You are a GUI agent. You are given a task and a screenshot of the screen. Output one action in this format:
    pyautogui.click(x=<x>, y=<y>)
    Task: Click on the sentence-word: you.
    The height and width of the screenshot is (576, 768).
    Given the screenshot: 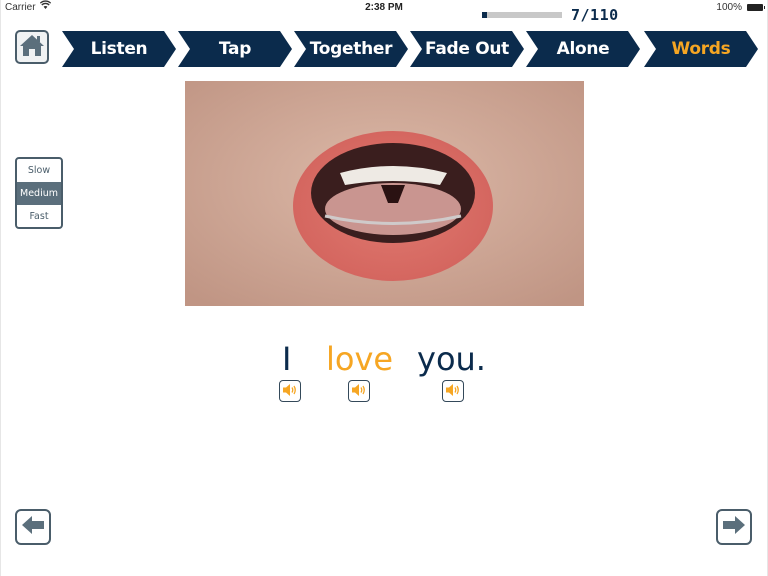 What is the action you would take?
    pyautogui.click(x=451, y=359)
    